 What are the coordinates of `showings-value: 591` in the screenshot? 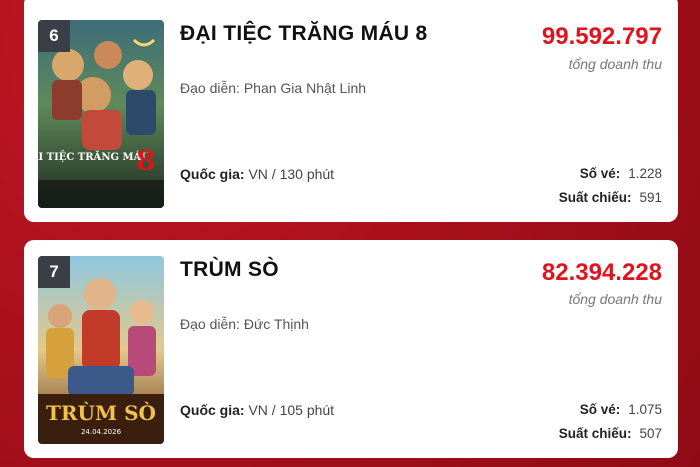 It's located at (650, 197).